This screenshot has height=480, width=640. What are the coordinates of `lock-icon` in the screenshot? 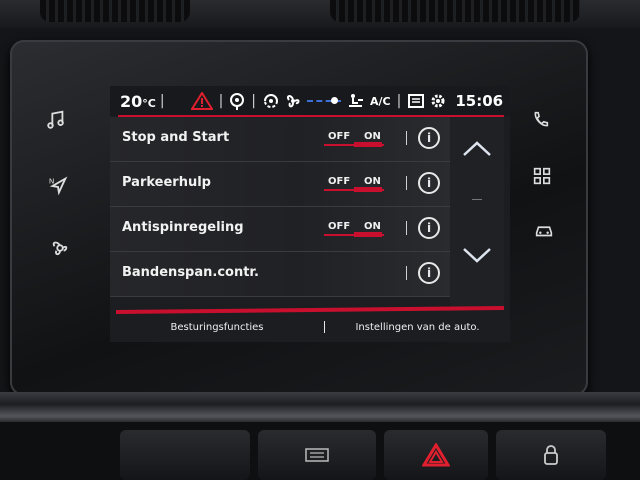 It's located at (551, 455).